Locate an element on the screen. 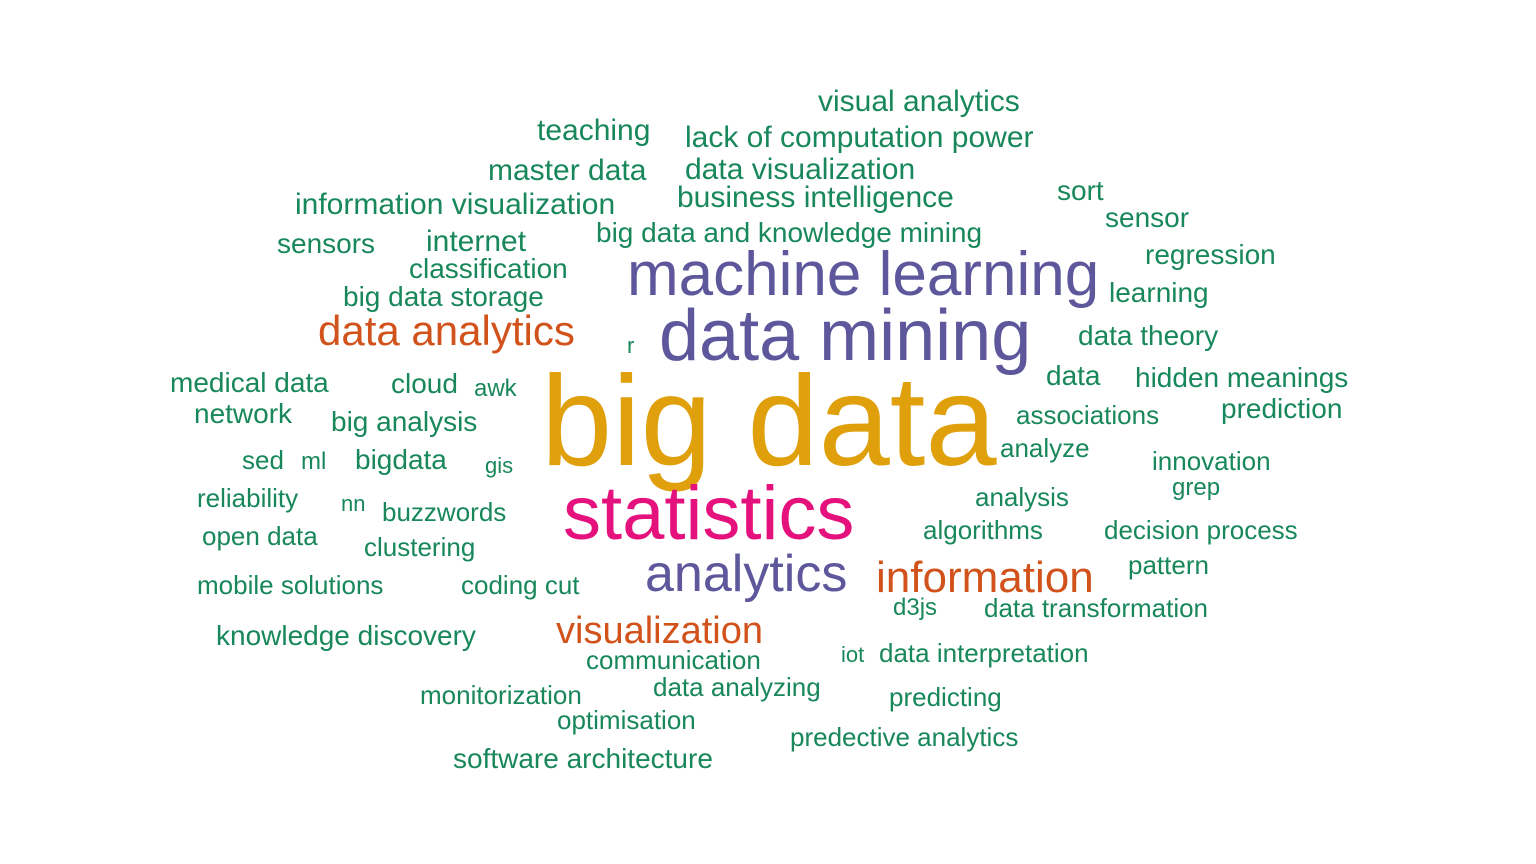 The width and height of the screenshot is (1536, 864). cloud-word: optimisation is located at coordinates (626, 720).